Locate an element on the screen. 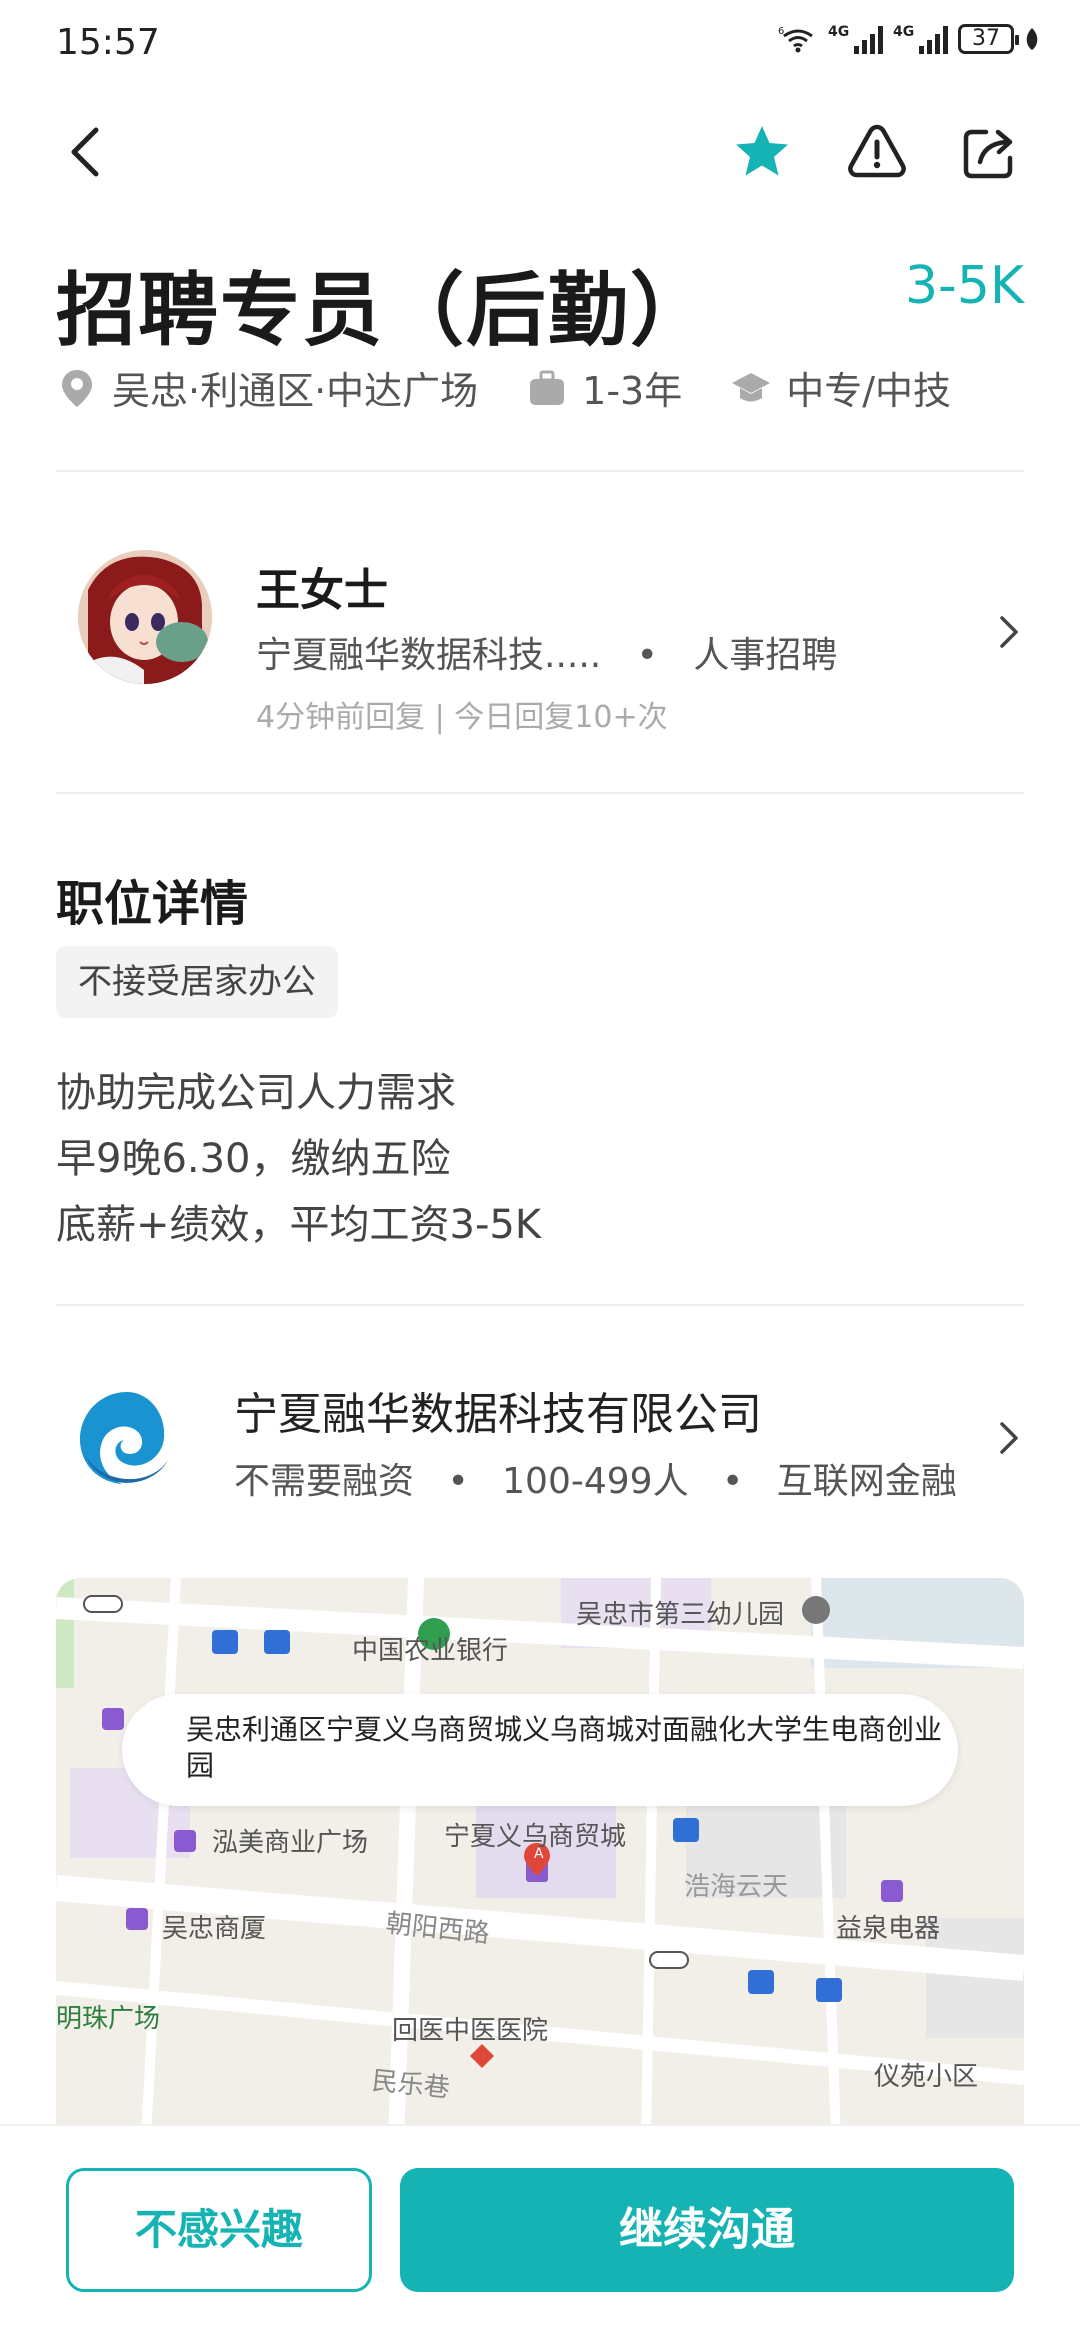 This screenshot has width=1080, height=2331. job-location: 吴忠·利通区·中达广场 is located at coordinates (267, 387).